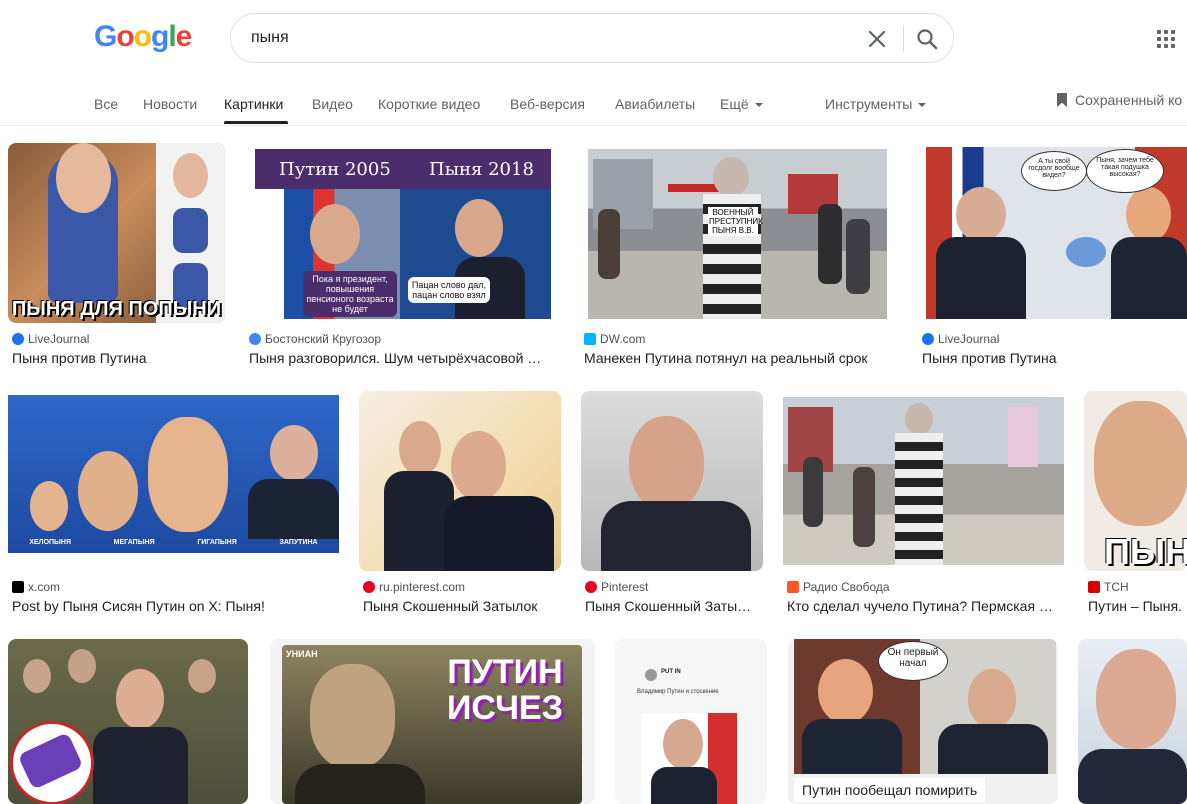 This screenshot has width=1187, height=804. Describe the element at coordinates (188, 474) in the screenshot. I see `cartoon-head` at that location.